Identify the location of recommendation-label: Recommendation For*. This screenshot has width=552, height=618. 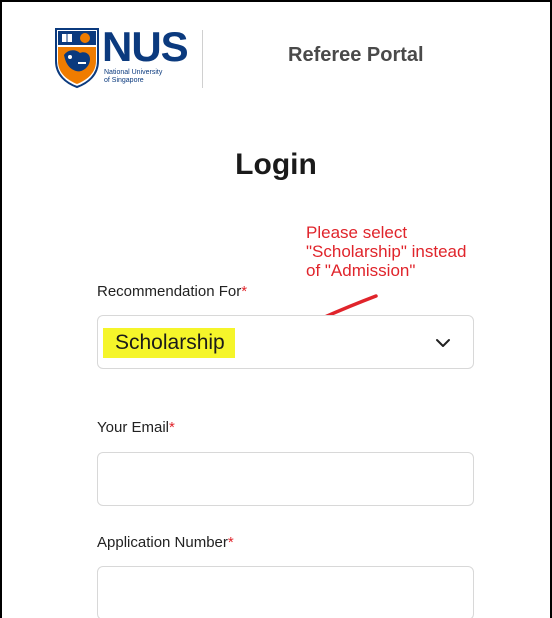
(172, 291).